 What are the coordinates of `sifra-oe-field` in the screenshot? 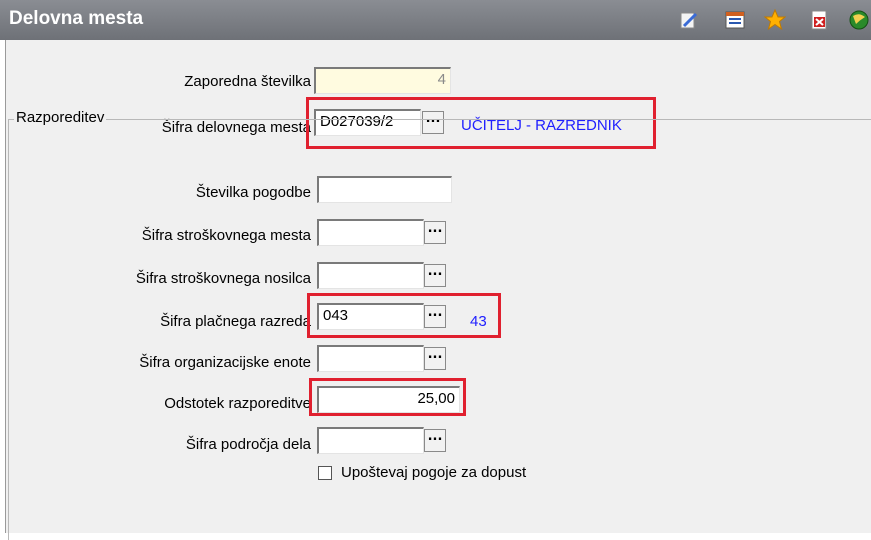 It's located at (370, 358).